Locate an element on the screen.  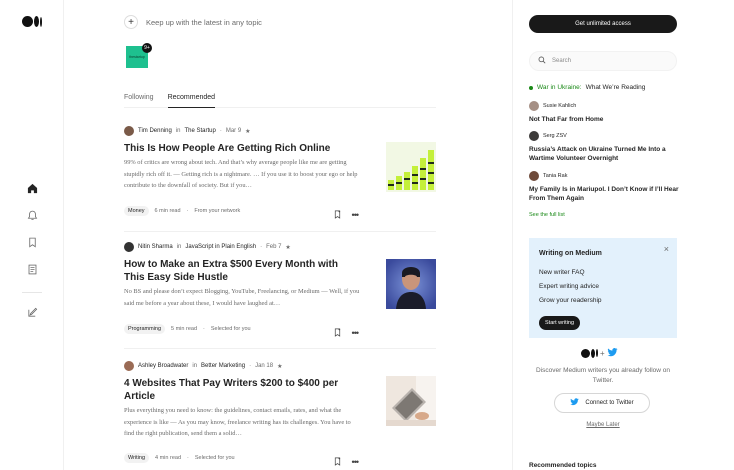
topic-prompt-text: Keep up with the latest in any topic is located at coordinates (204, 22).